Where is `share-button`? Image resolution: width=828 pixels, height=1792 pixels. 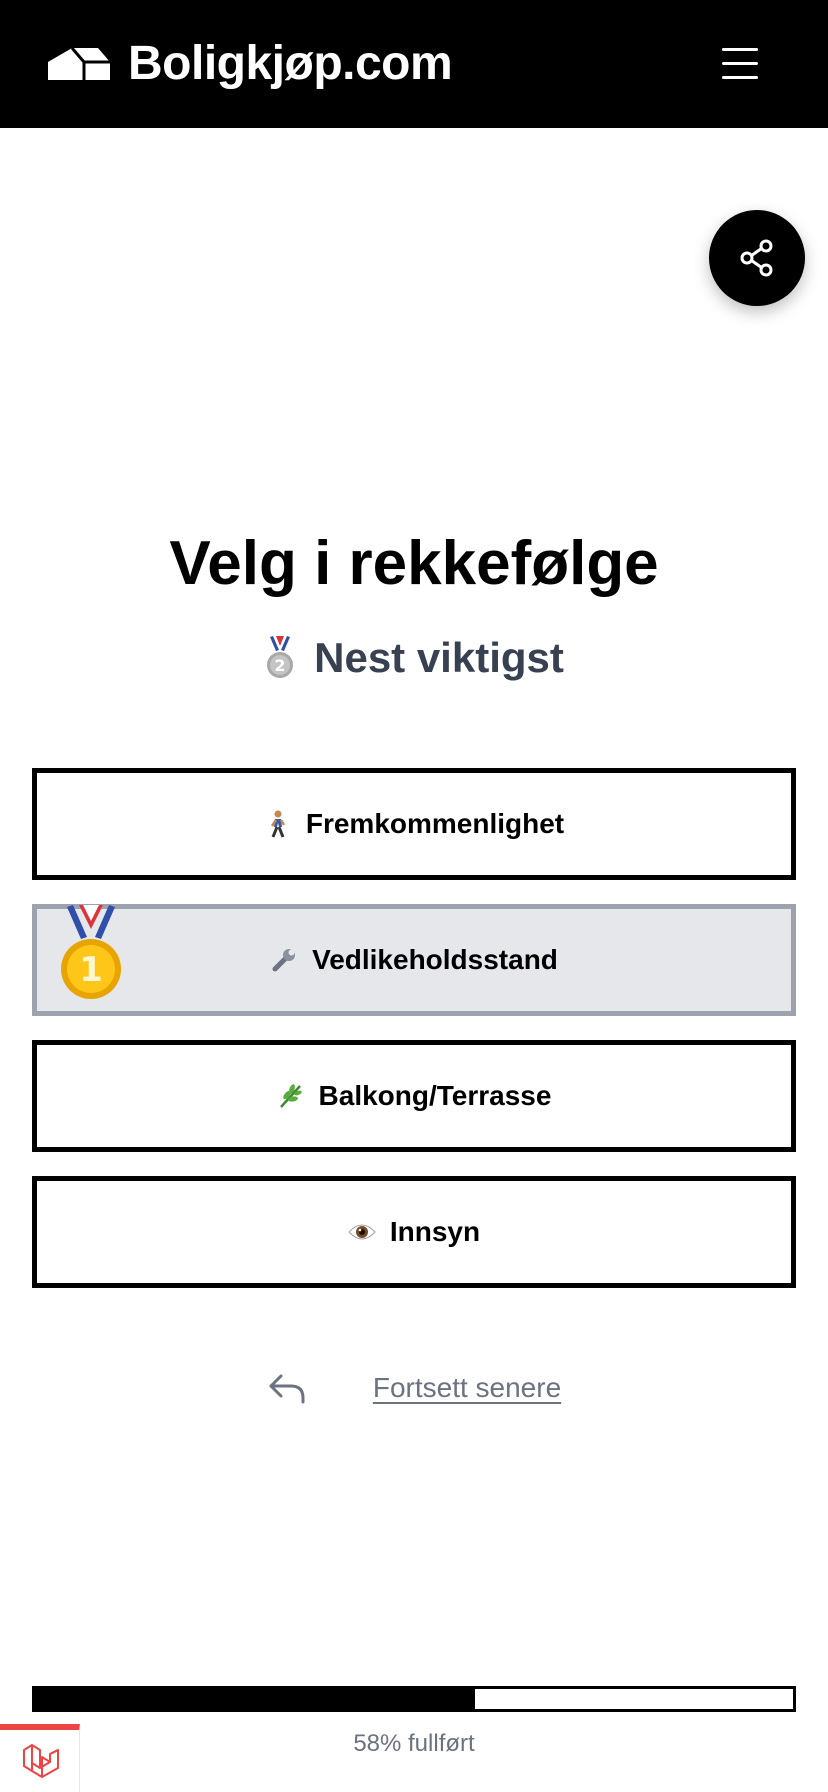 share-button is located at coordinates (757, 258).